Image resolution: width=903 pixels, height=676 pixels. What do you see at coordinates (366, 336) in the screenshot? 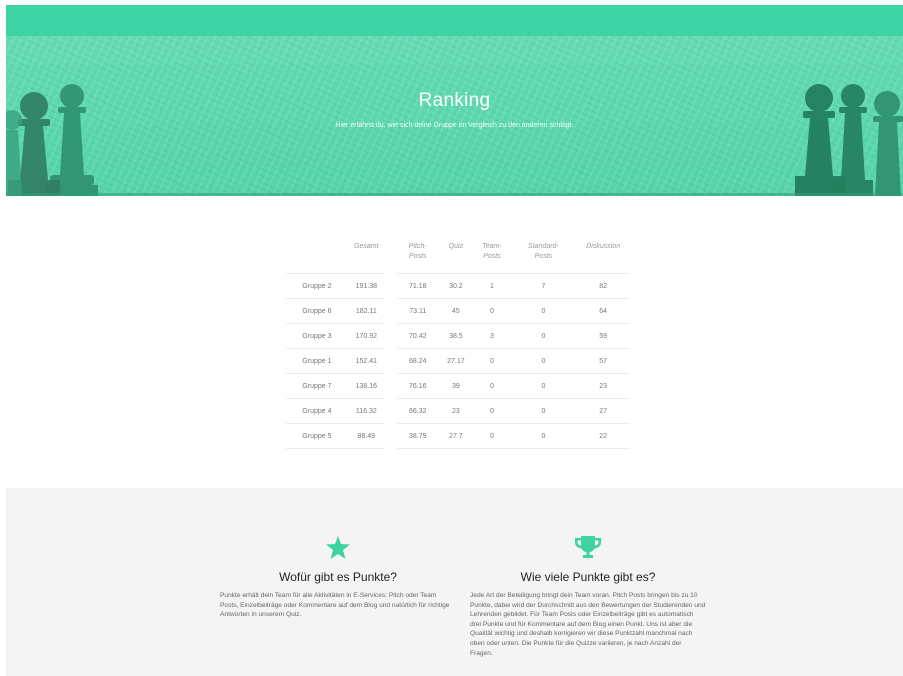
I see `gesamt-cell: 170.92` at bounding box center [366, 336].